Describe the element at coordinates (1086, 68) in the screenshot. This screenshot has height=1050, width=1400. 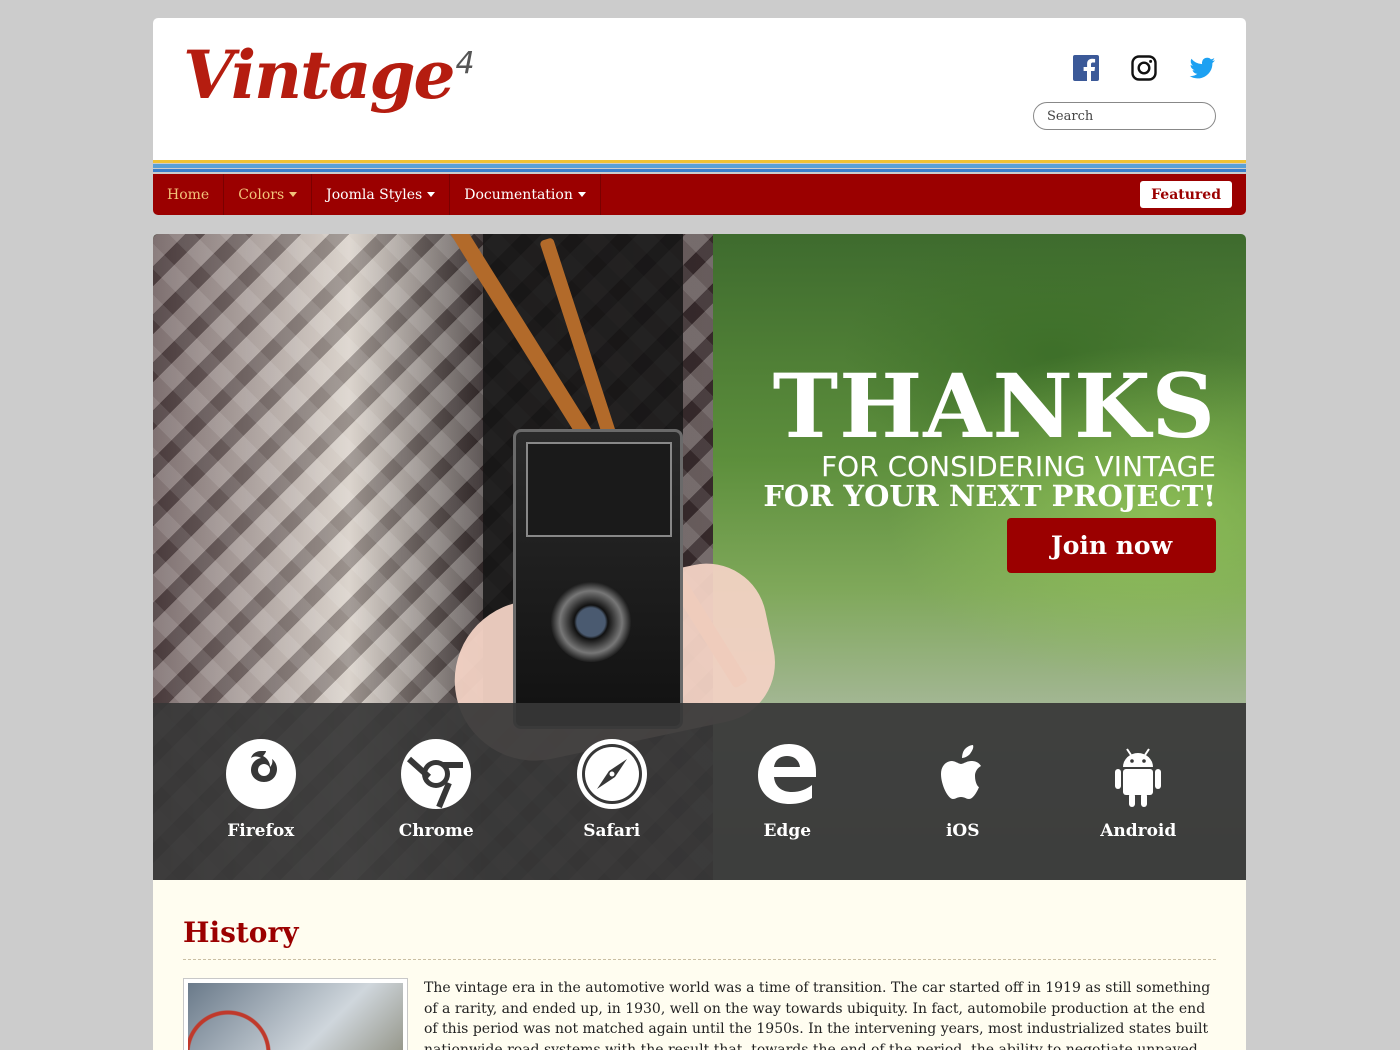
I see `facebook-icon` at that location.